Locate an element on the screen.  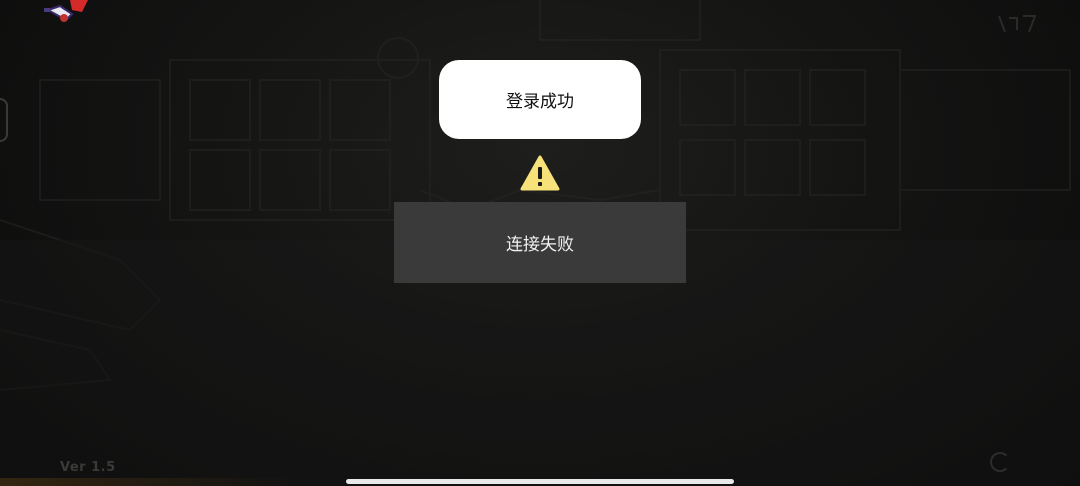
bottom-glow is located at coordinates (150, 482).